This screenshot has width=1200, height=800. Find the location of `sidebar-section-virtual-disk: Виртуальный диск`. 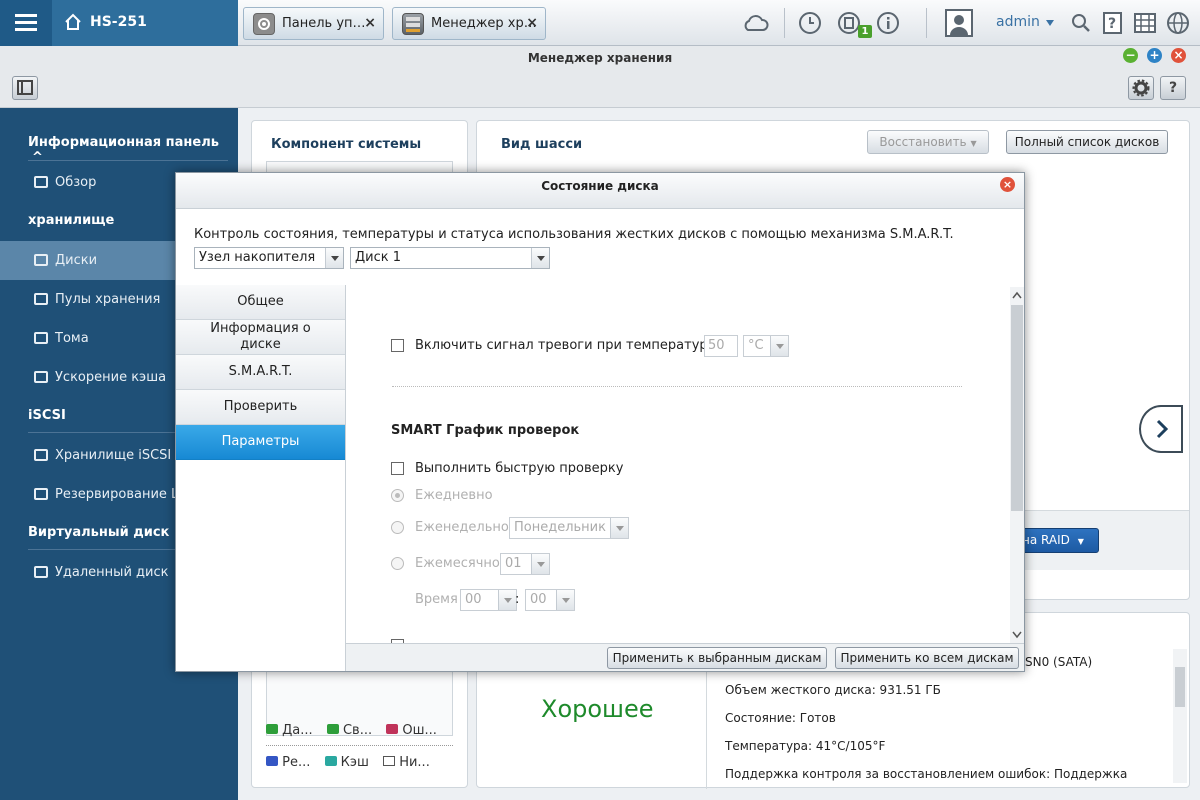

sidebar-section-virtual-disk: Виртуальный диск is located at coordinates (99, 532).